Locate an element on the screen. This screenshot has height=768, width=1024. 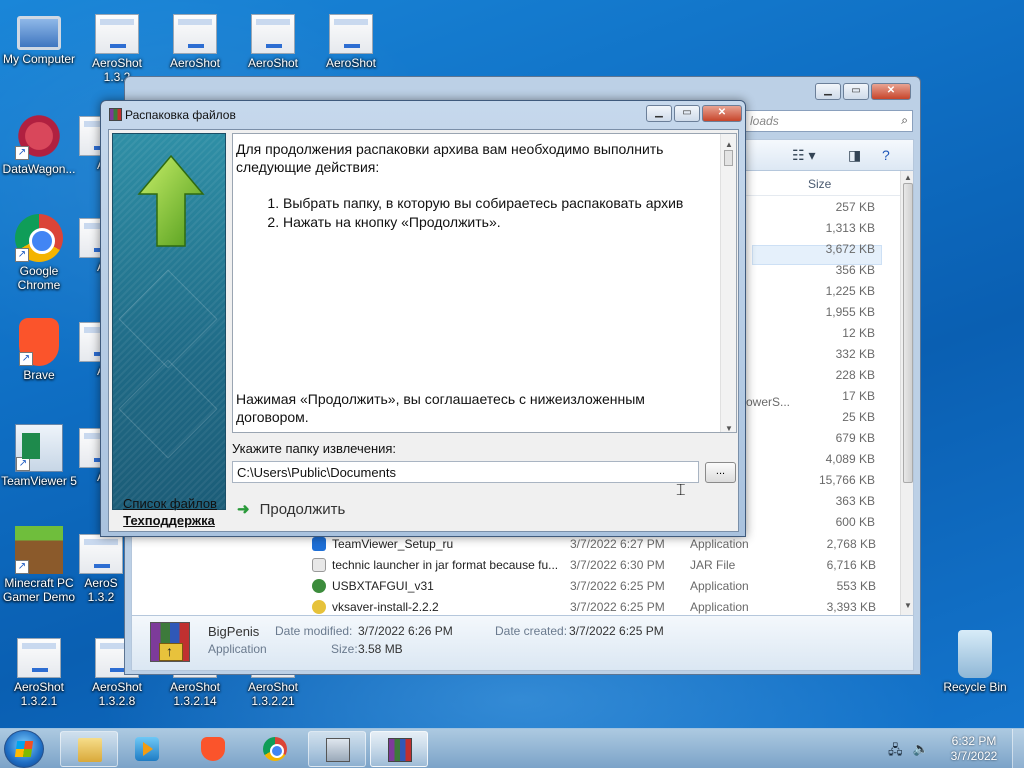
desktop-icon-recycle-bin: Recycle Bin is located at coordinates (975, 662).